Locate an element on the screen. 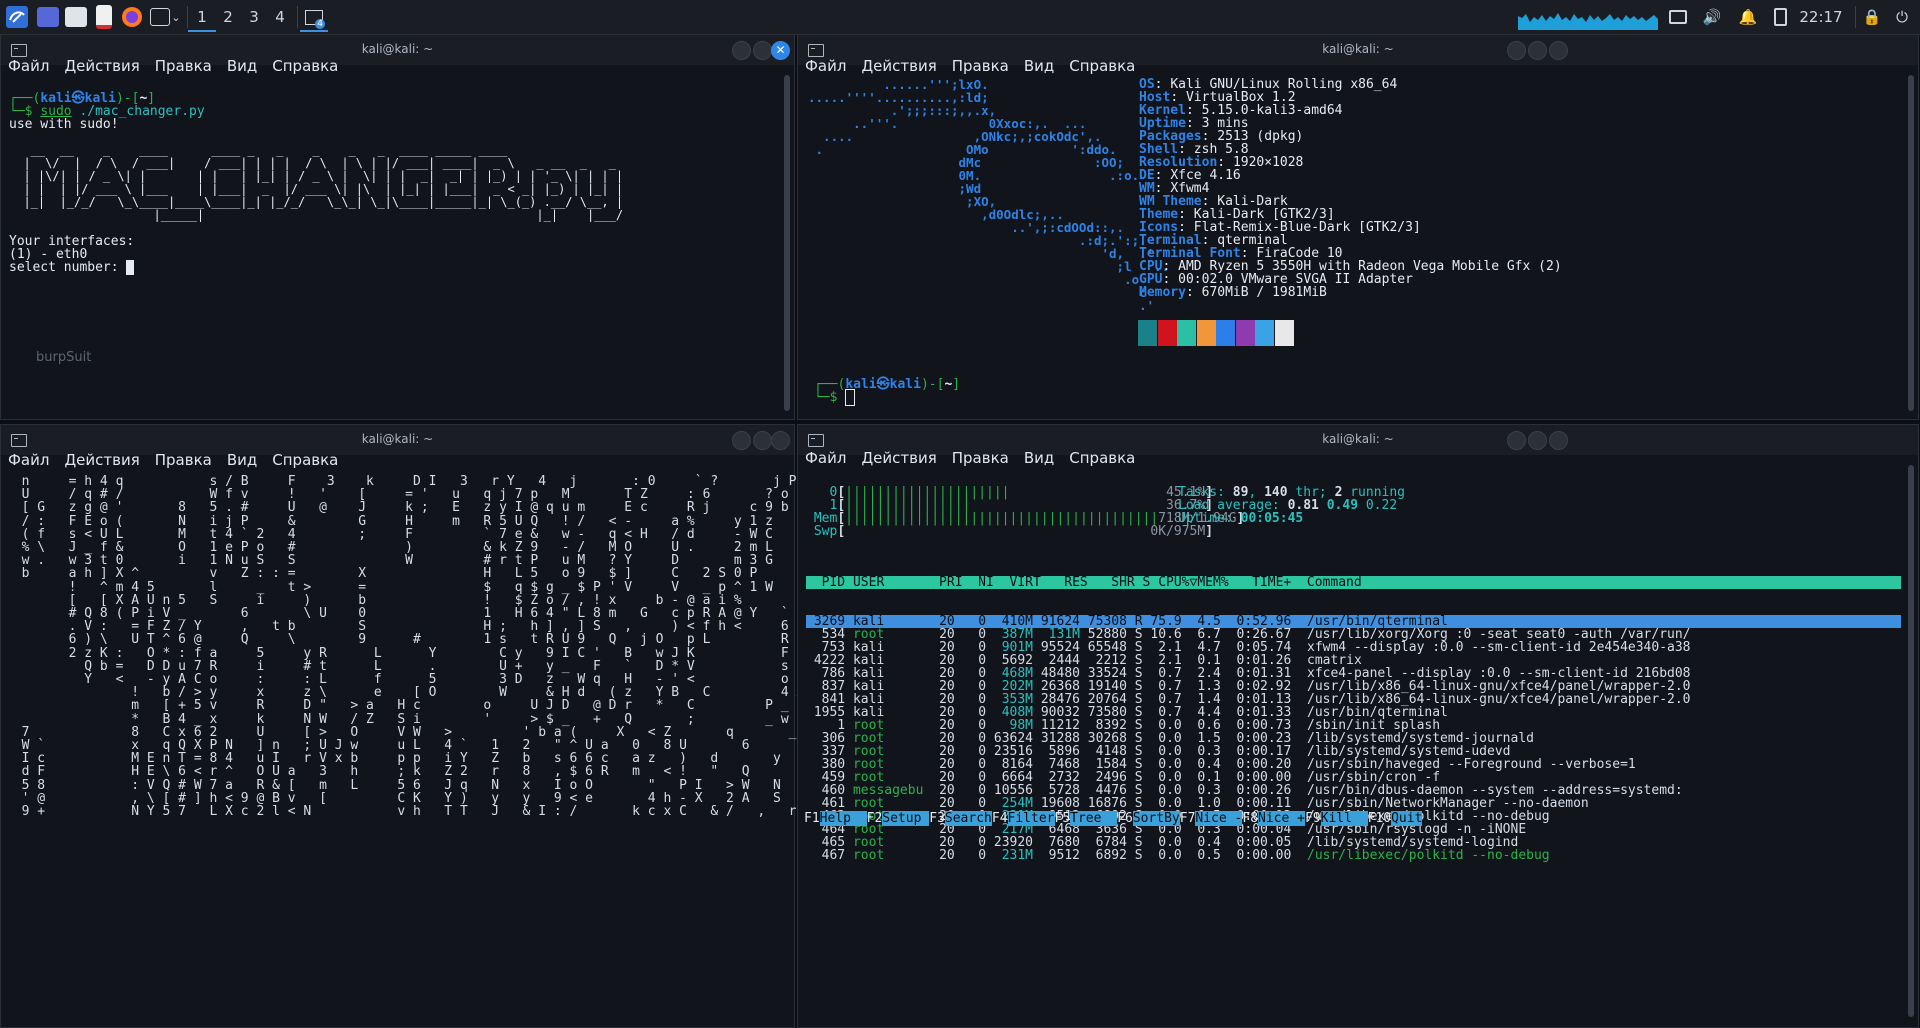  fkey-f9: F9 is located at coordinates (1313, 818).